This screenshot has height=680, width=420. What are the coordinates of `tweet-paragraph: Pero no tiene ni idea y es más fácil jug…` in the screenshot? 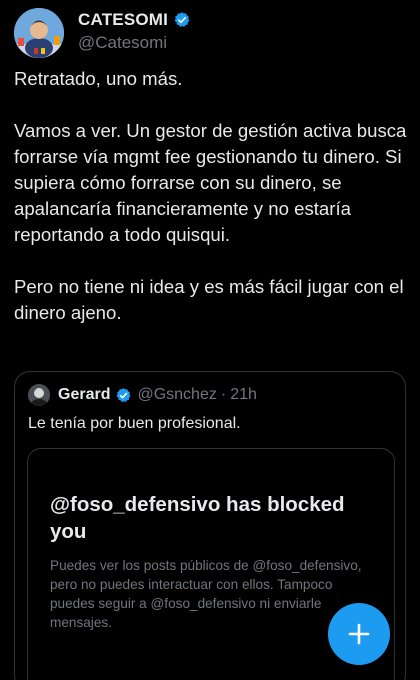 It's located at (209, 299).